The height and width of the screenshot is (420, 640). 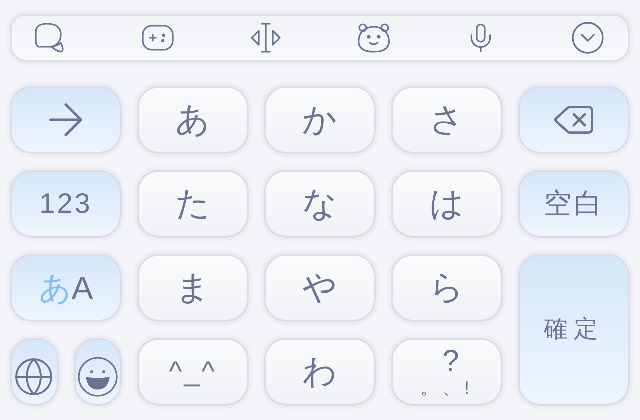 I want to click on confirm-key: 確定, so click(x=574, y=330).